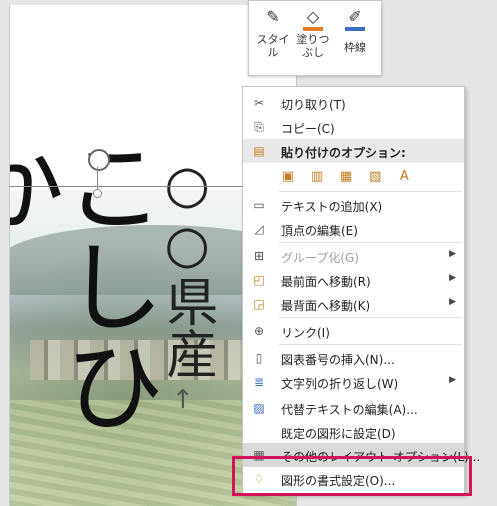 This screenshot has width=497, height=506. I want to click on menu-item-group: ⊞ グループ化(G) ▶, so click(353, 256).